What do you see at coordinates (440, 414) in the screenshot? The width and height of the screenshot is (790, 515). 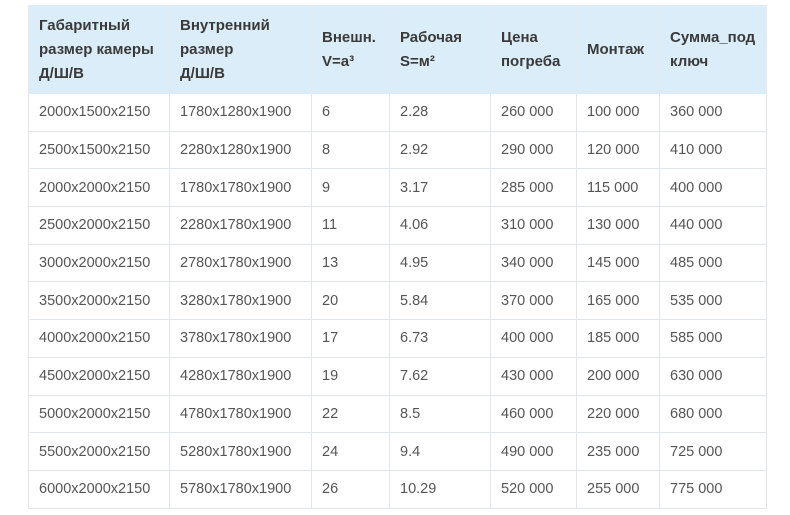 I see `cell-area: 8.5` at bounding box center [440, 414].